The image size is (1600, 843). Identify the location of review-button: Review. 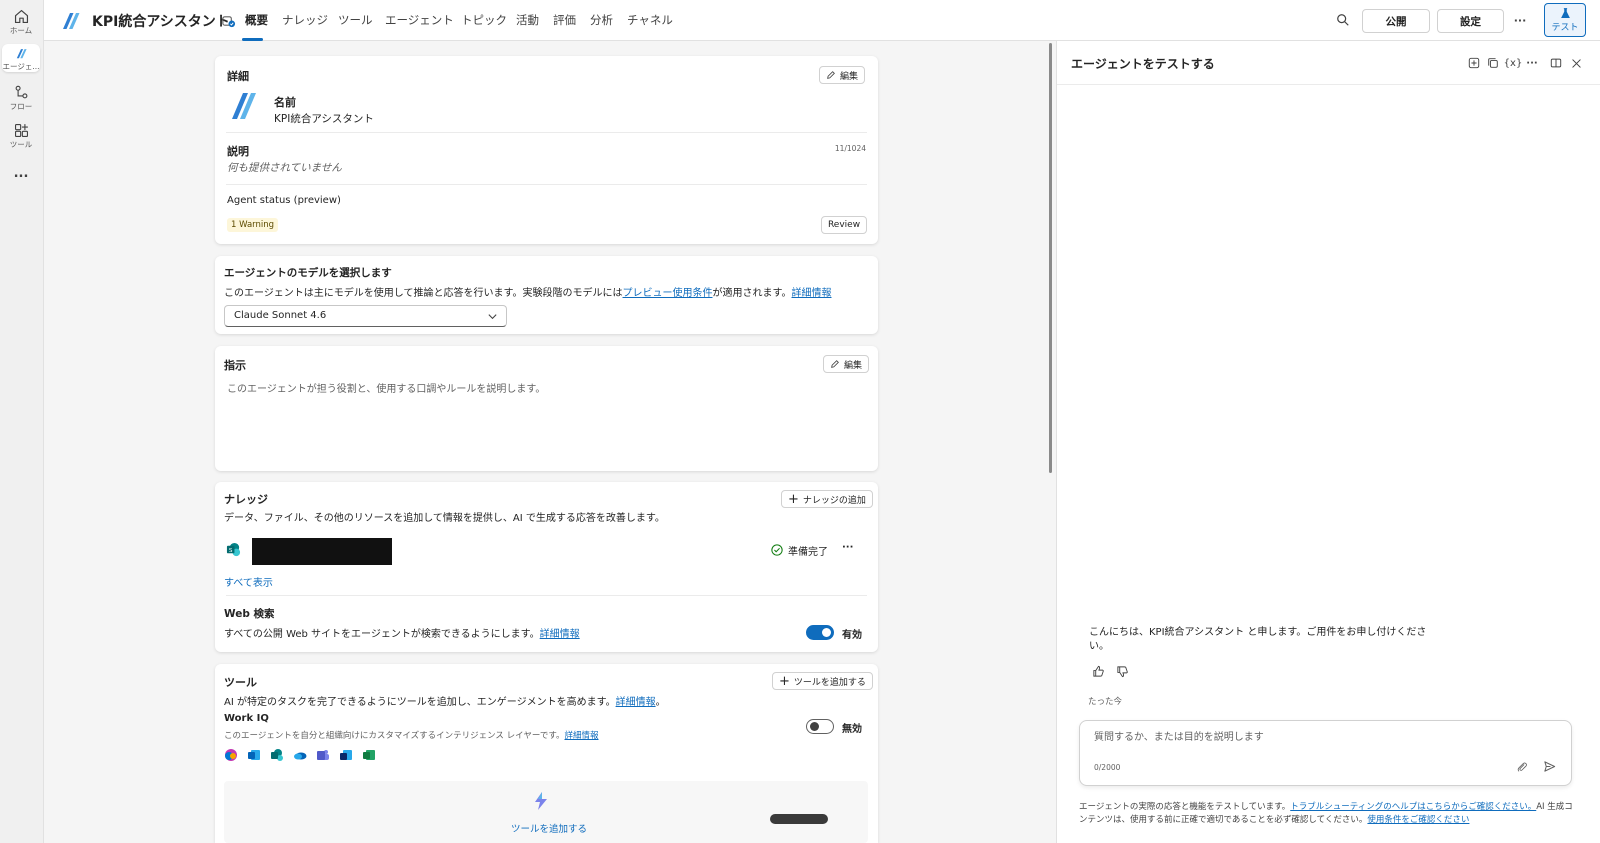
(844, 225).